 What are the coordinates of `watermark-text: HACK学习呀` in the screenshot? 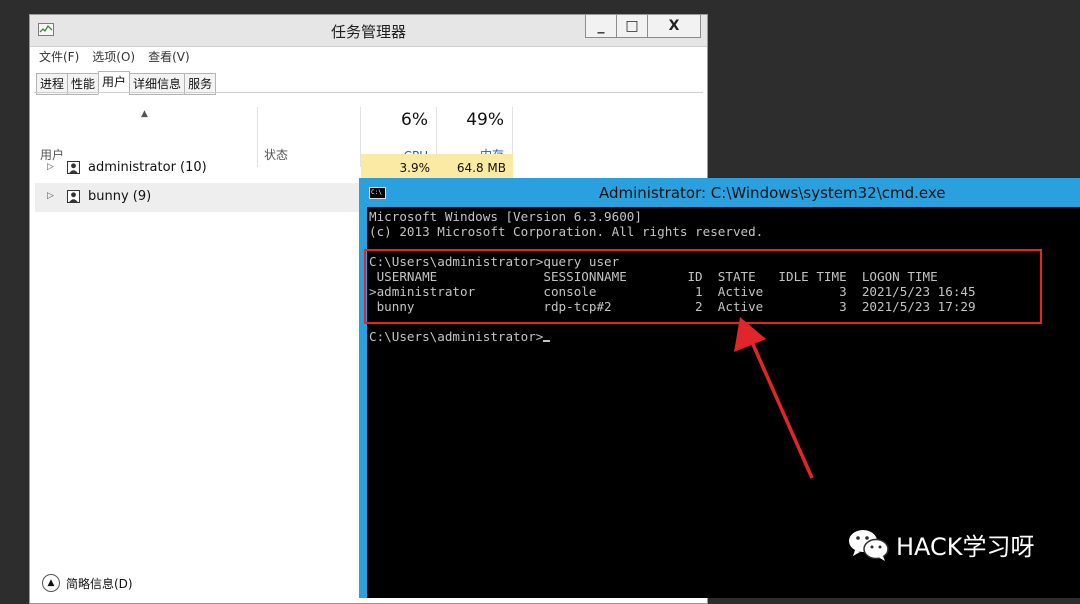 It's located at (965, 547).